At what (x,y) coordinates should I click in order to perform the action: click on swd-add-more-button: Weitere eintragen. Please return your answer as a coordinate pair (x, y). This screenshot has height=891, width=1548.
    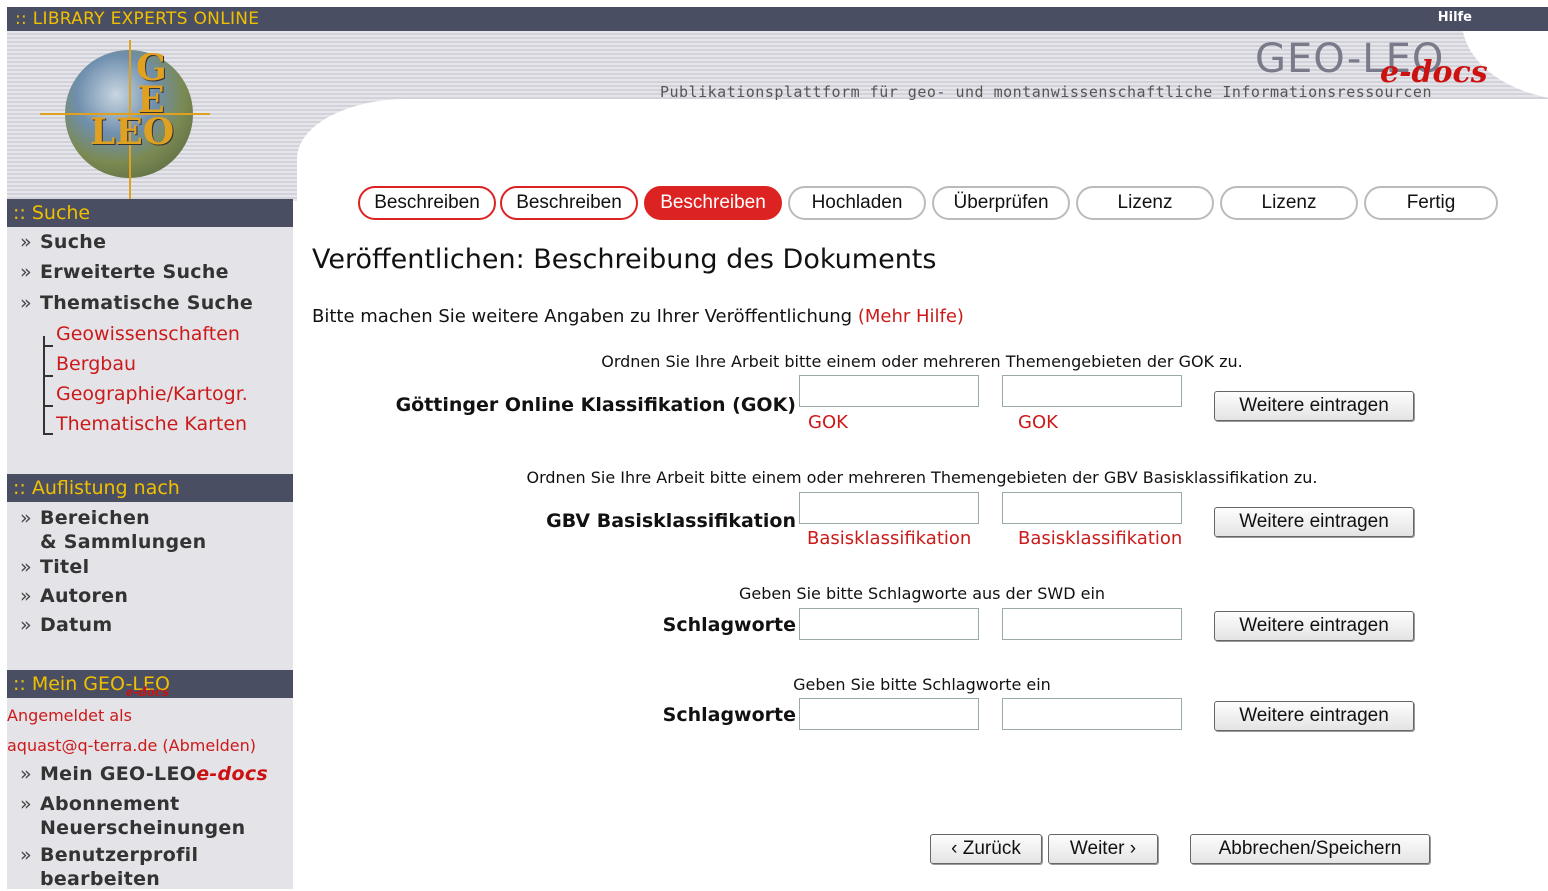
    Looking at the image, I should click on (1314, 626).